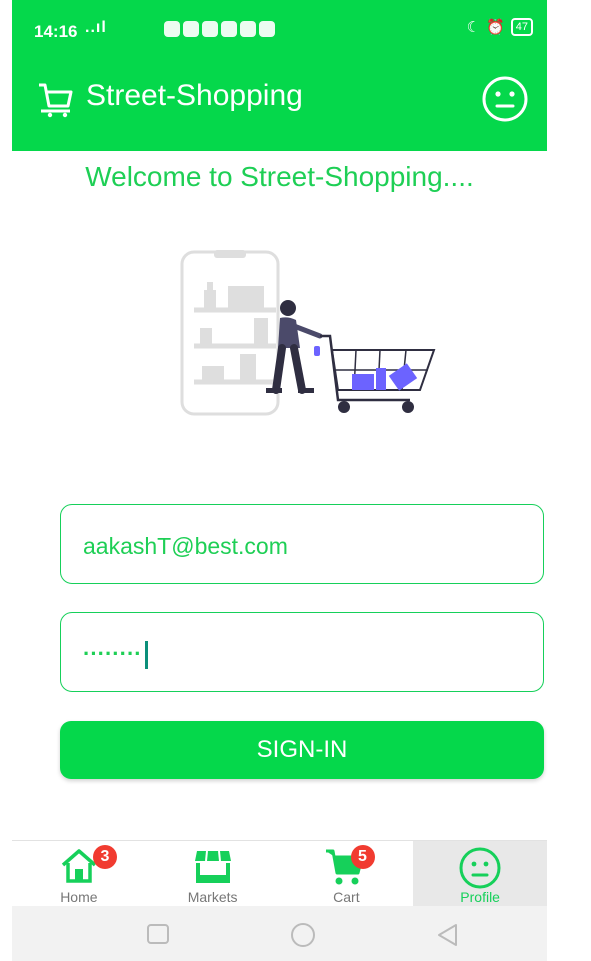 This screenshot has height=961, width=591. What do you see at coordinates (158, 936) in the screenshot?
I see `recents-button-icon` at bounding box center [158, 936].